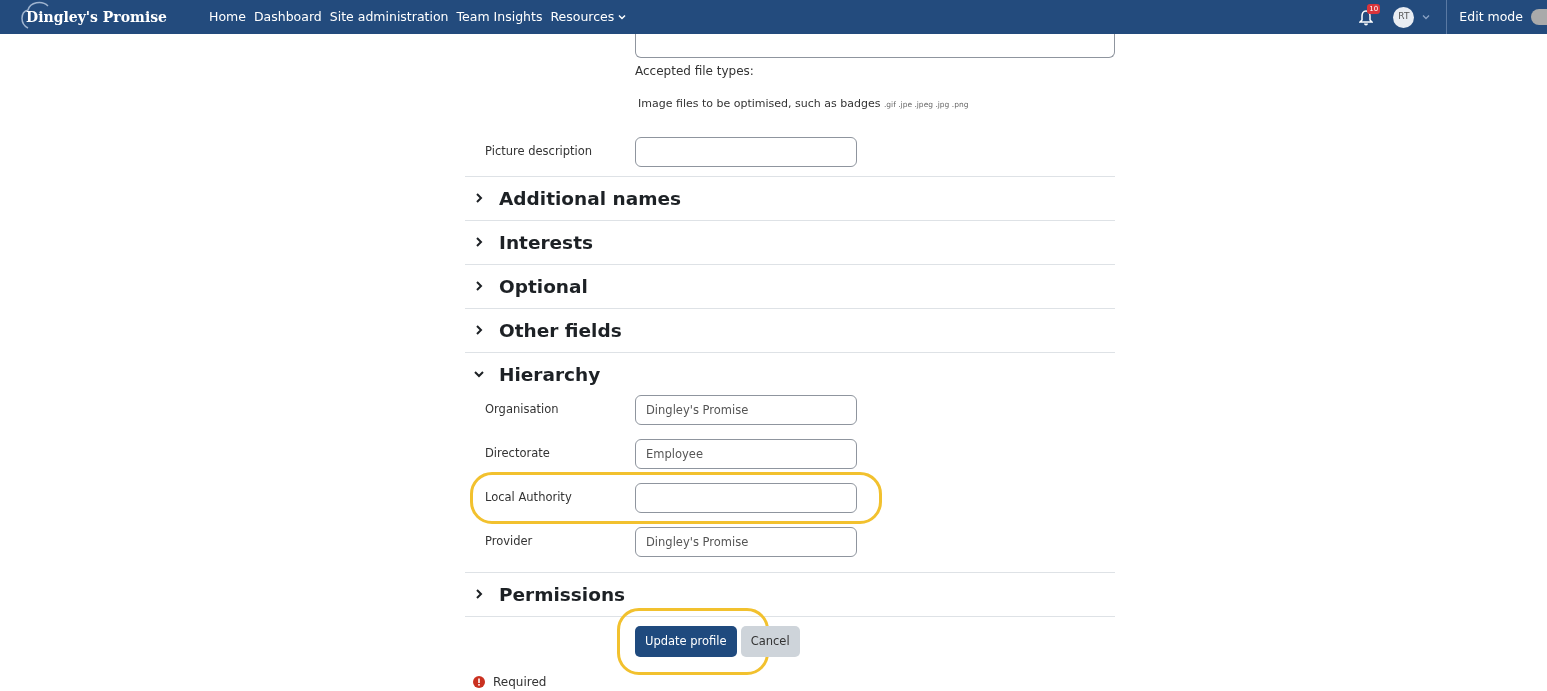  Describe the element at coordinates (588, 17) in the screenshot. I see `nav-link: Resources` at that location.